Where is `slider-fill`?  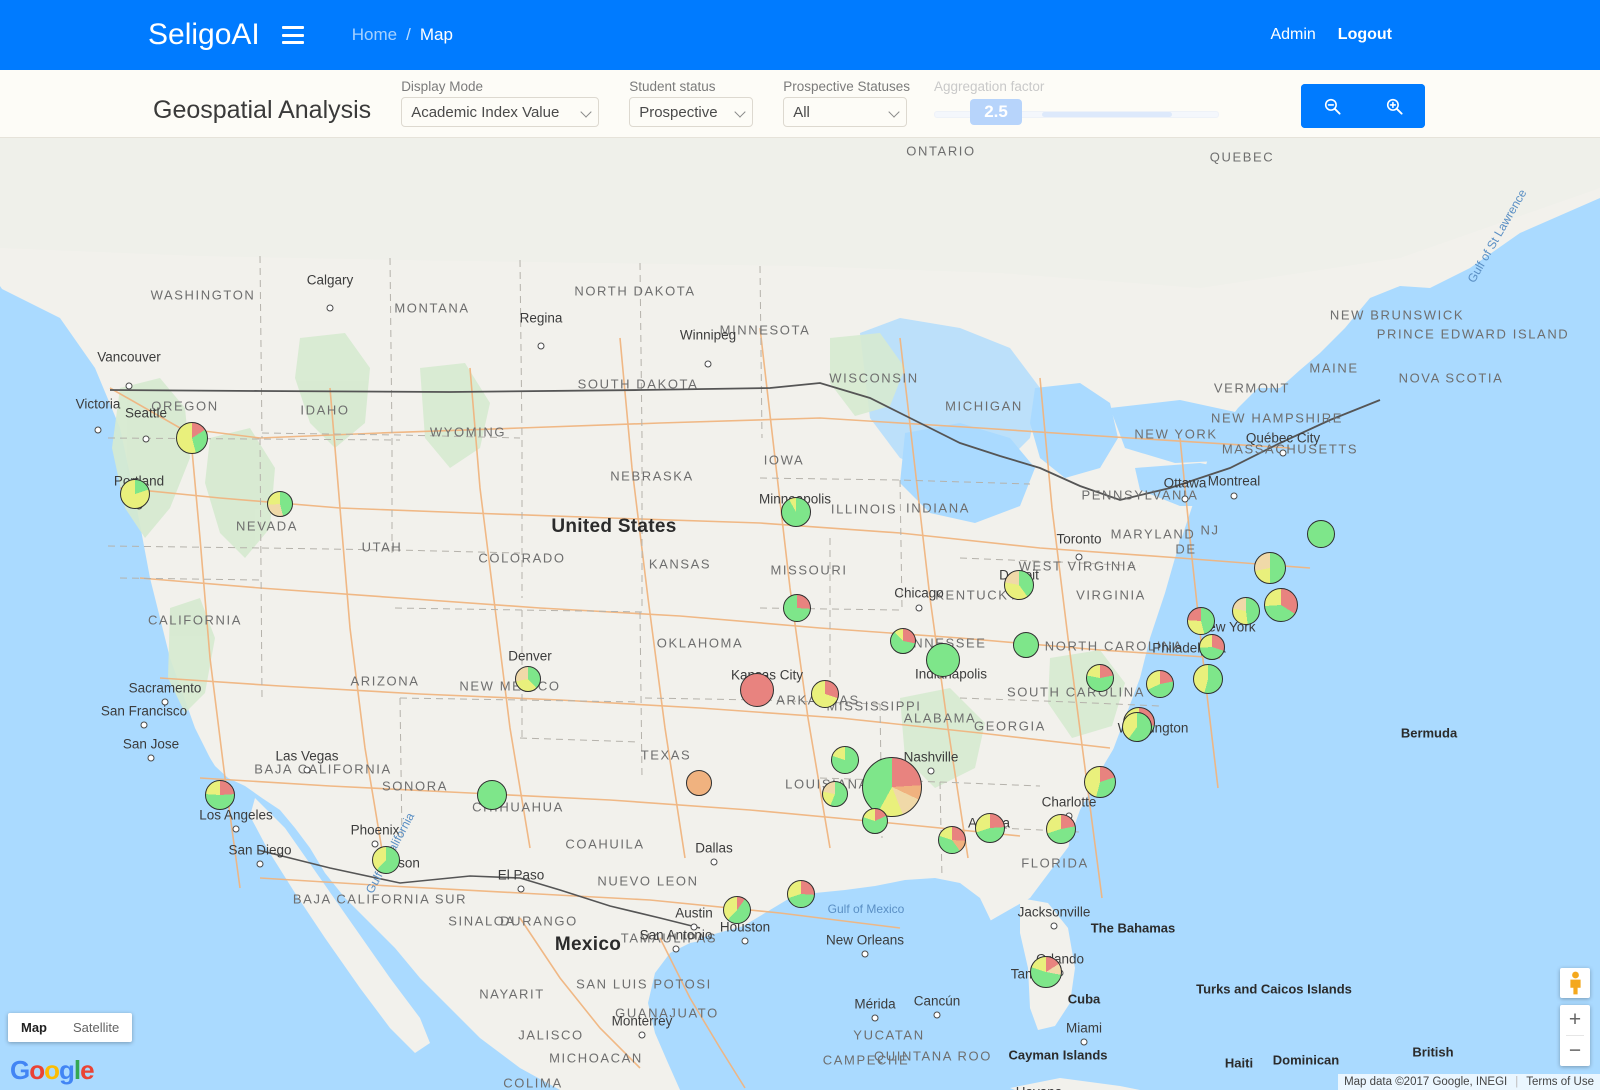 slider-fill is located at coordinates (1107, 114).